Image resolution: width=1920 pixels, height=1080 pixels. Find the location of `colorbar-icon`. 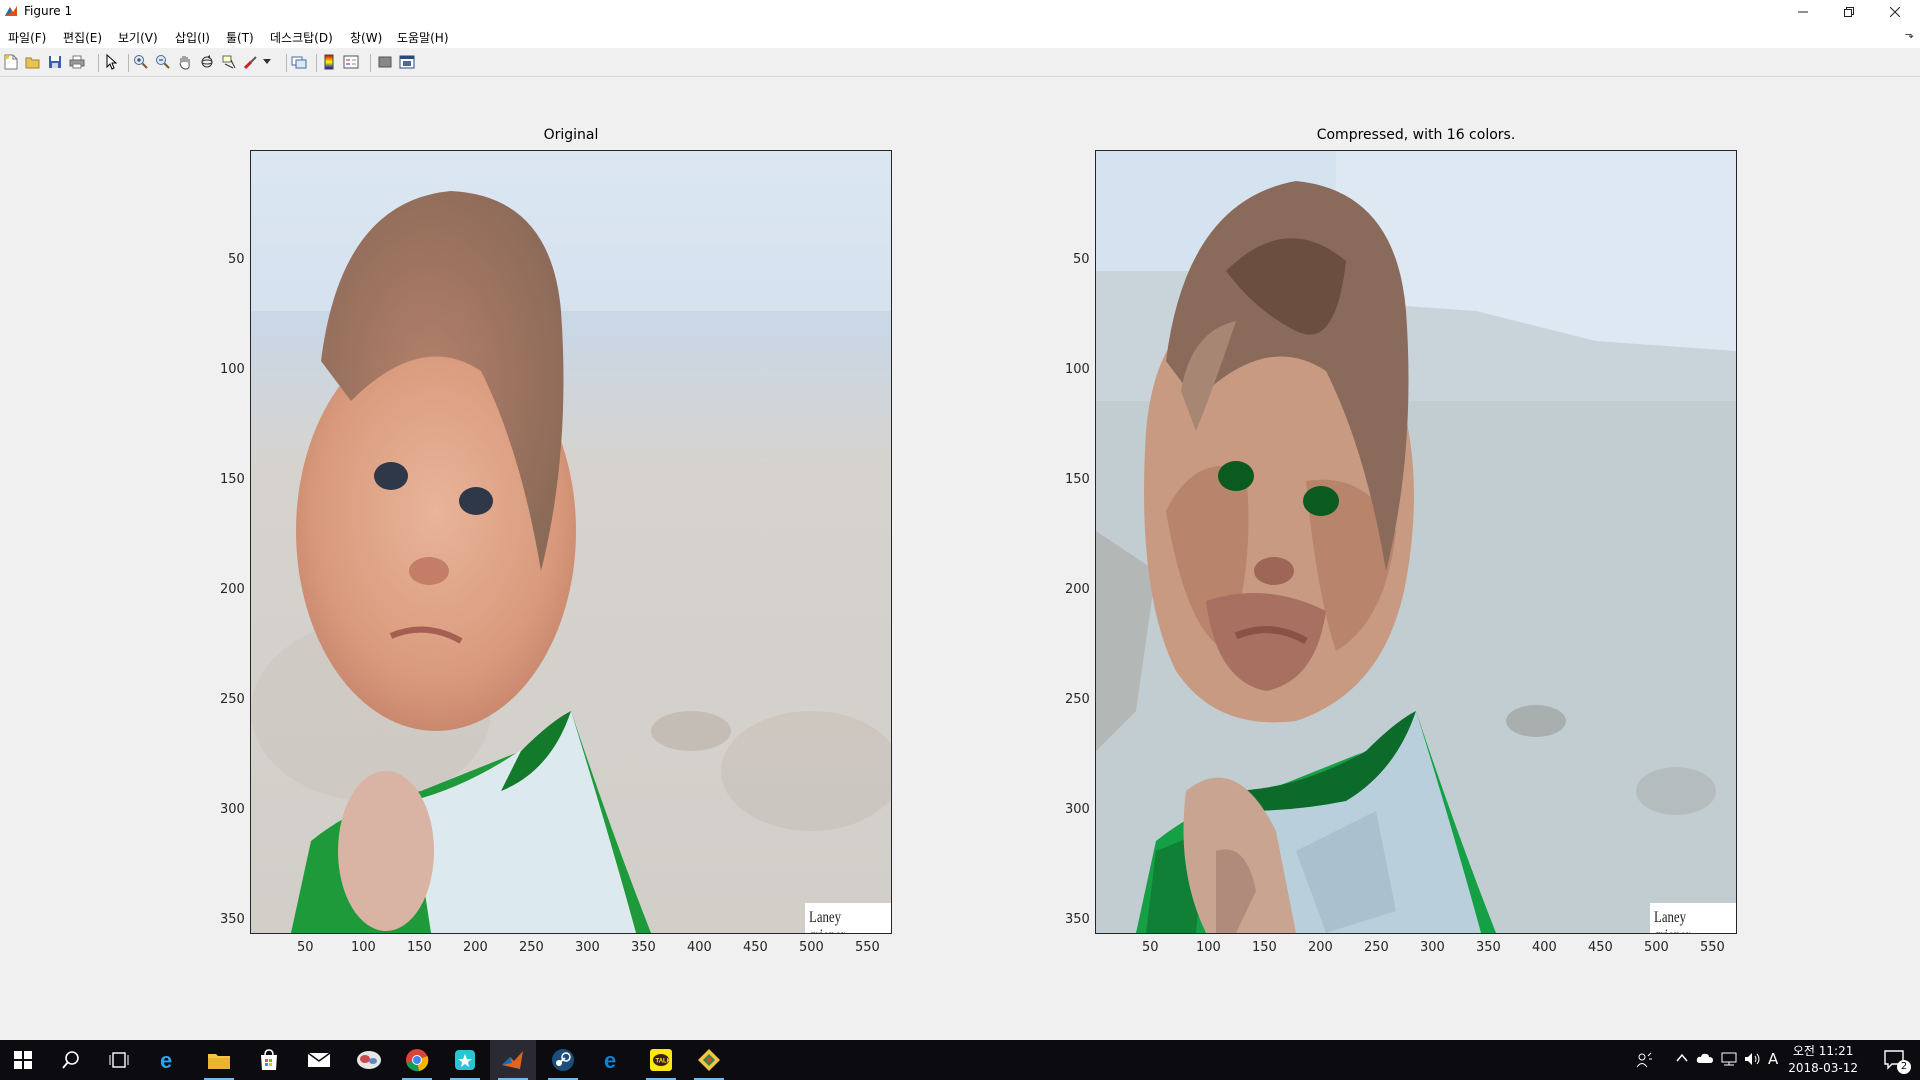

colorbar-icon is located at coordinates (329, 62).